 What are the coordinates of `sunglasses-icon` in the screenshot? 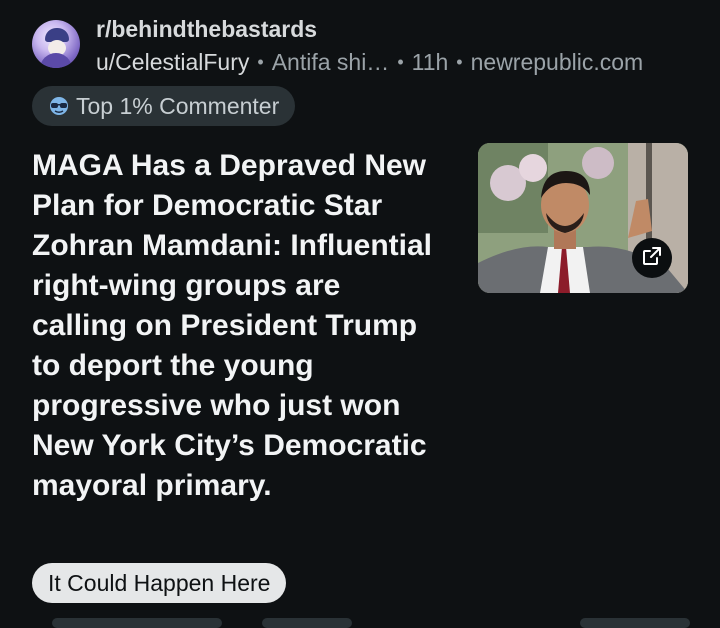 It's located at (59, 106).